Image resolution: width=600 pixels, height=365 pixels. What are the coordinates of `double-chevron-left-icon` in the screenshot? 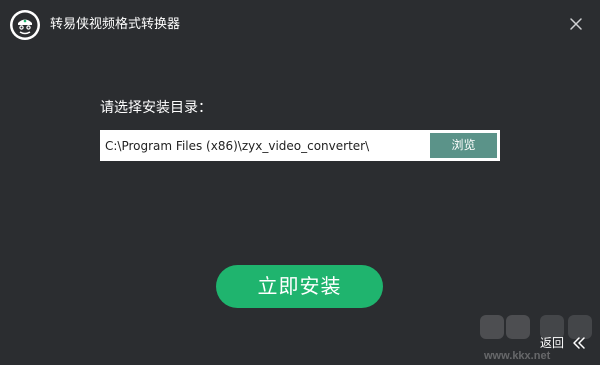 It's located at (579, 343).